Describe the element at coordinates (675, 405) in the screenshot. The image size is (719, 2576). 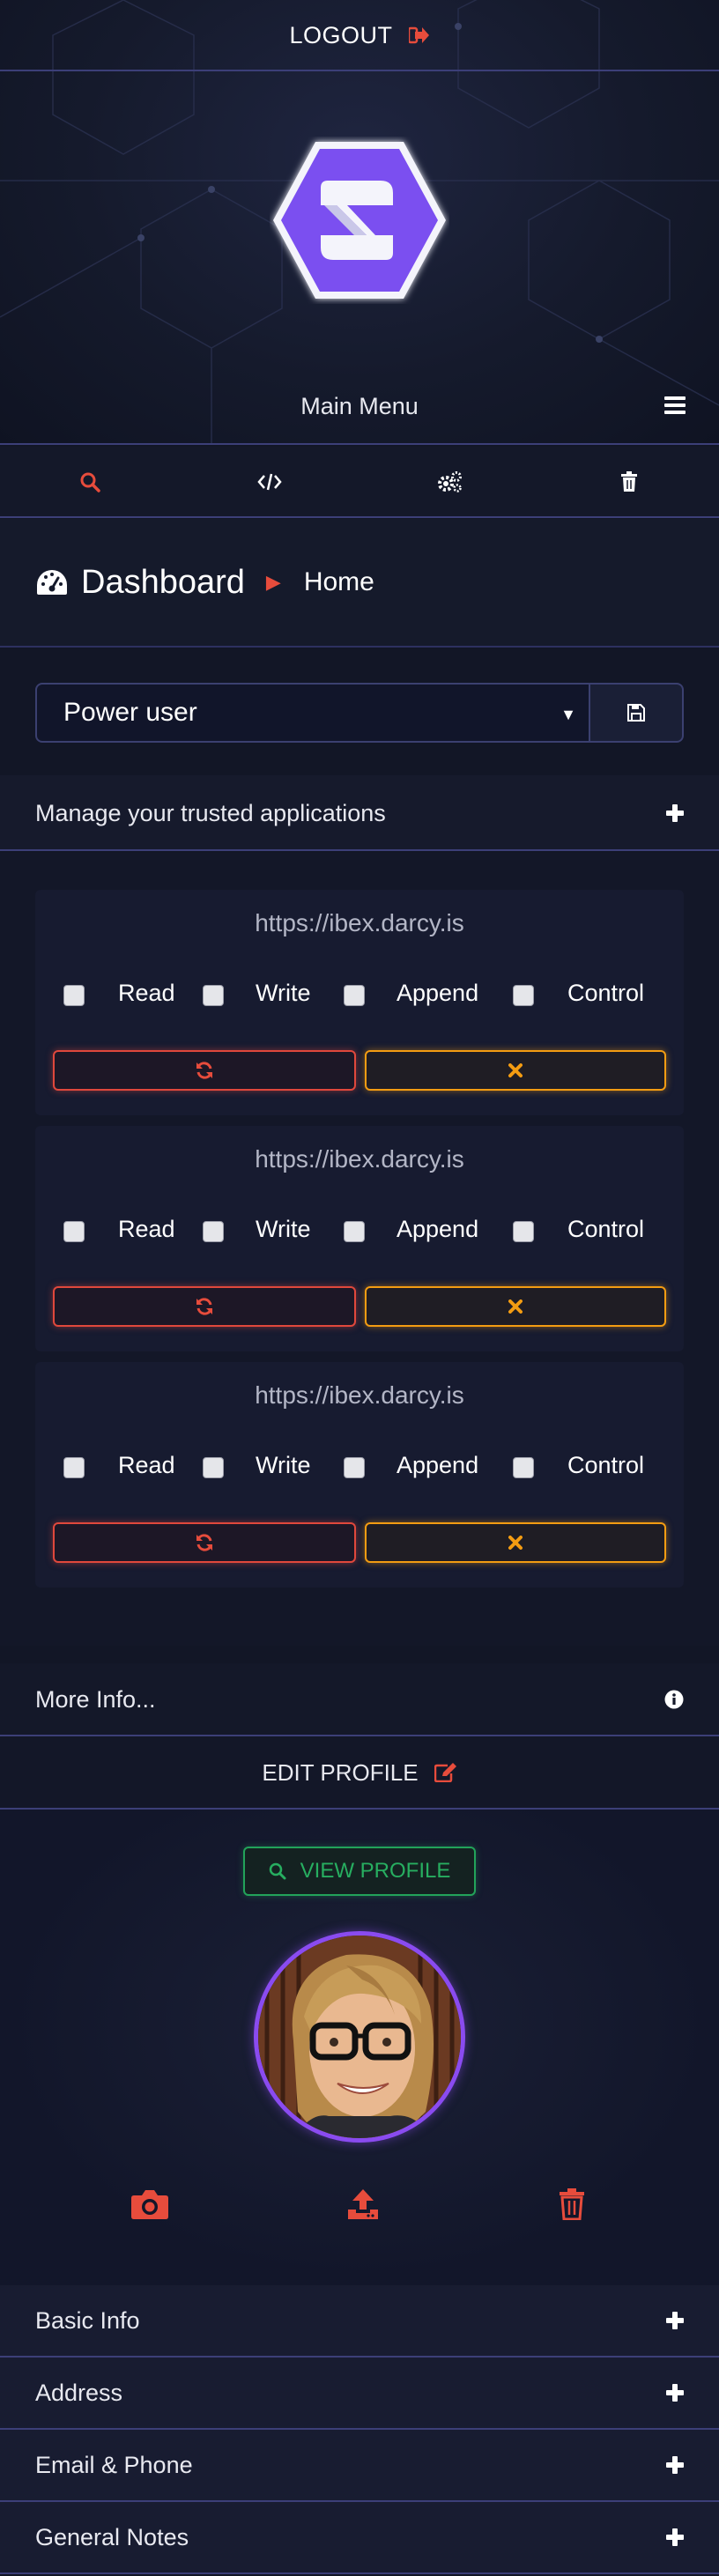
I see `hamburger-menu-icon` at that location.